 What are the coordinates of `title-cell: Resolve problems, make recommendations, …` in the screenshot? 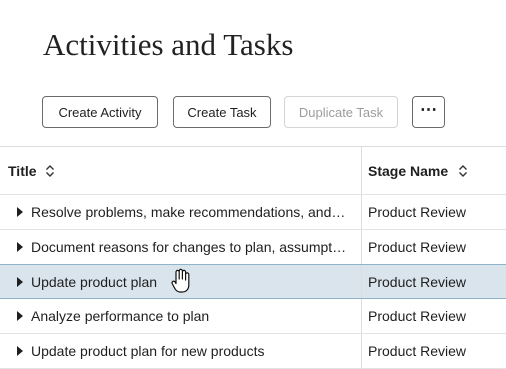 It's located at (180, 212).